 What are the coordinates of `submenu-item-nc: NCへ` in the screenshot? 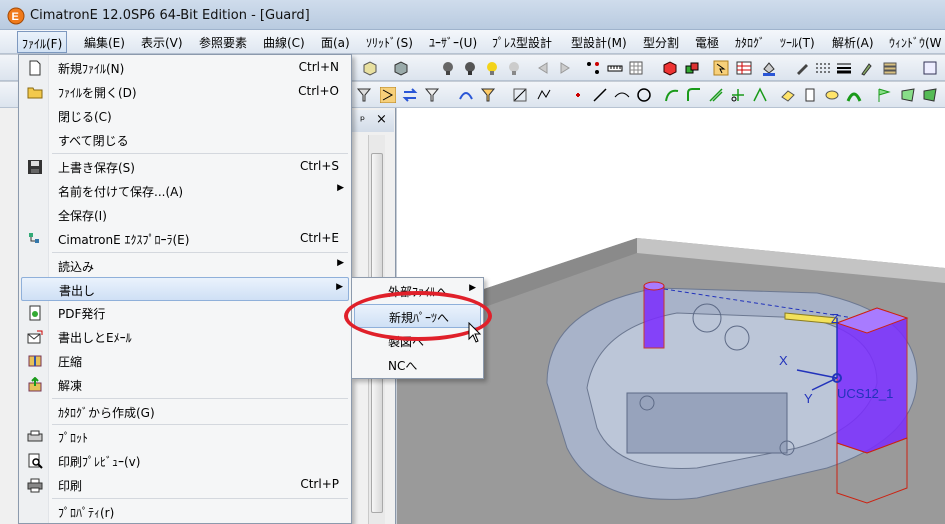 It's located at (417, 365).